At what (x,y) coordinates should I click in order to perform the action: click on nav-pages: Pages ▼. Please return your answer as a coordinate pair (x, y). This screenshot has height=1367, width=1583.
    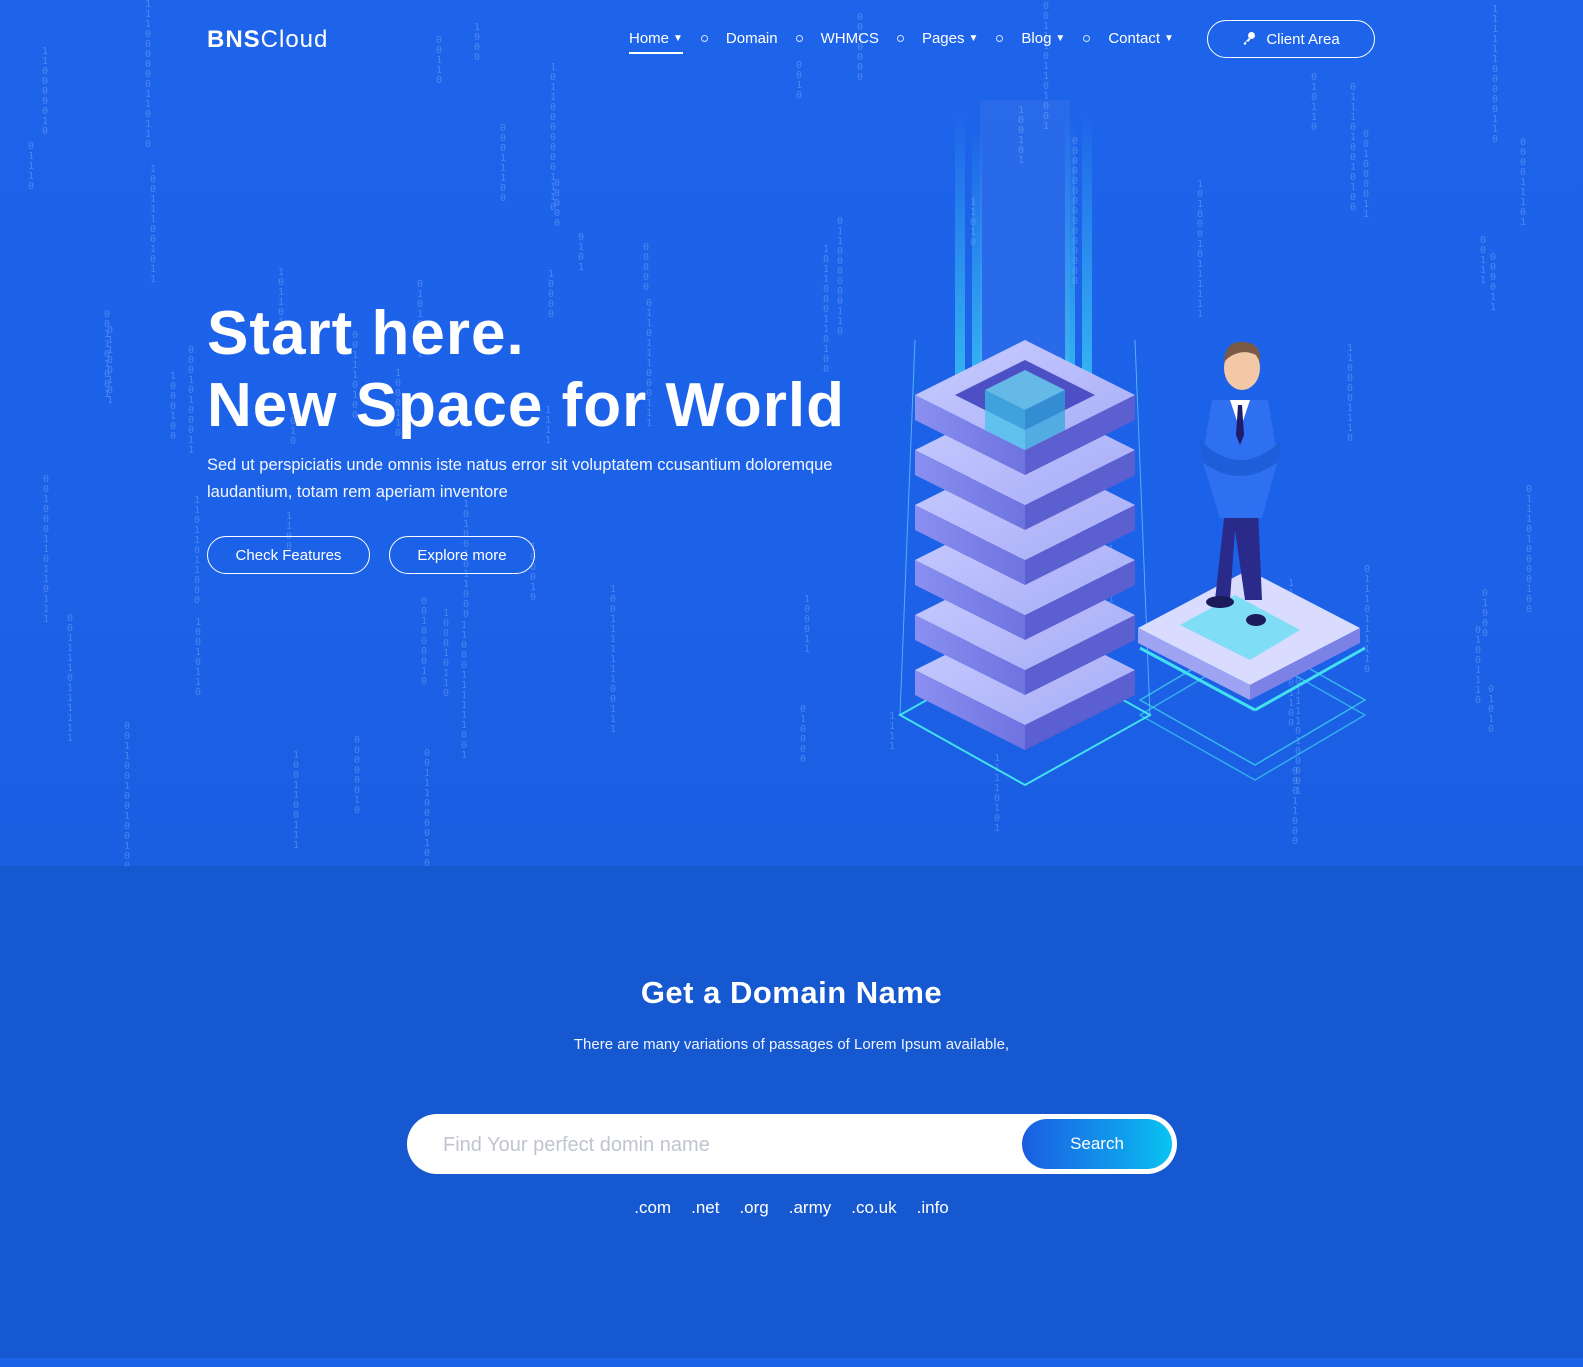
    Looking at the image, I should click on (950, 38).